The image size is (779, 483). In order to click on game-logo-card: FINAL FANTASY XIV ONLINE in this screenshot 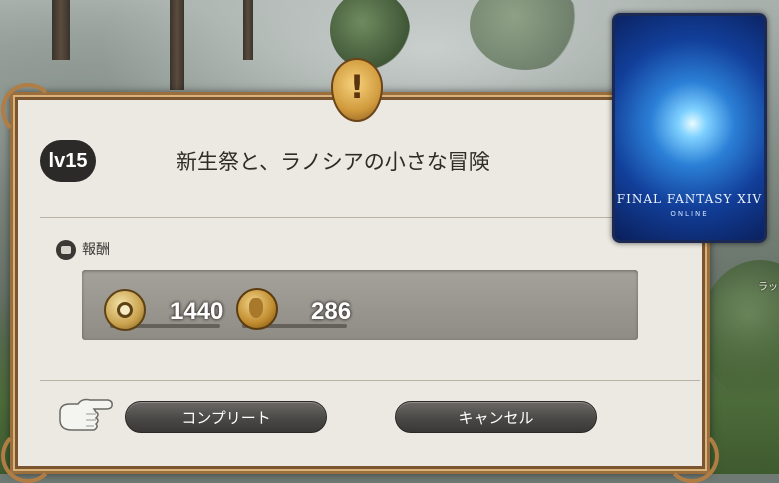, I will do `click(689, 128)`.